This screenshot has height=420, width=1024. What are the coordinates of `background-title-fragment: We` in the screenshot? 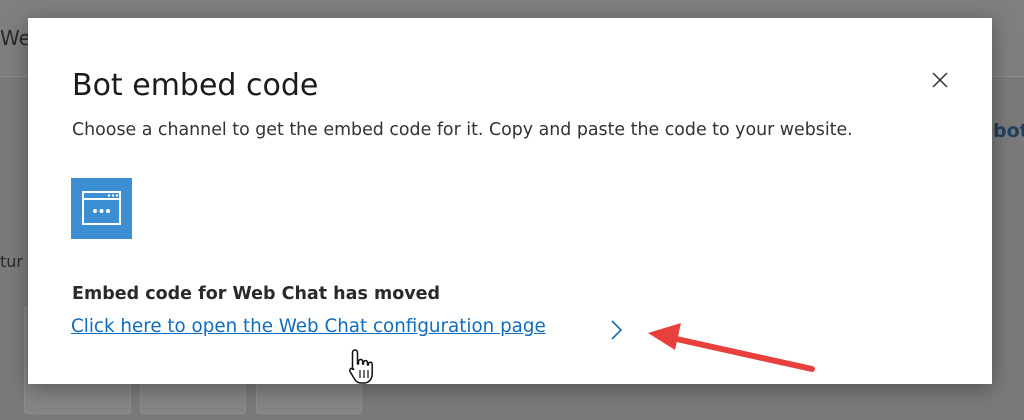 It's located at (15, 38).